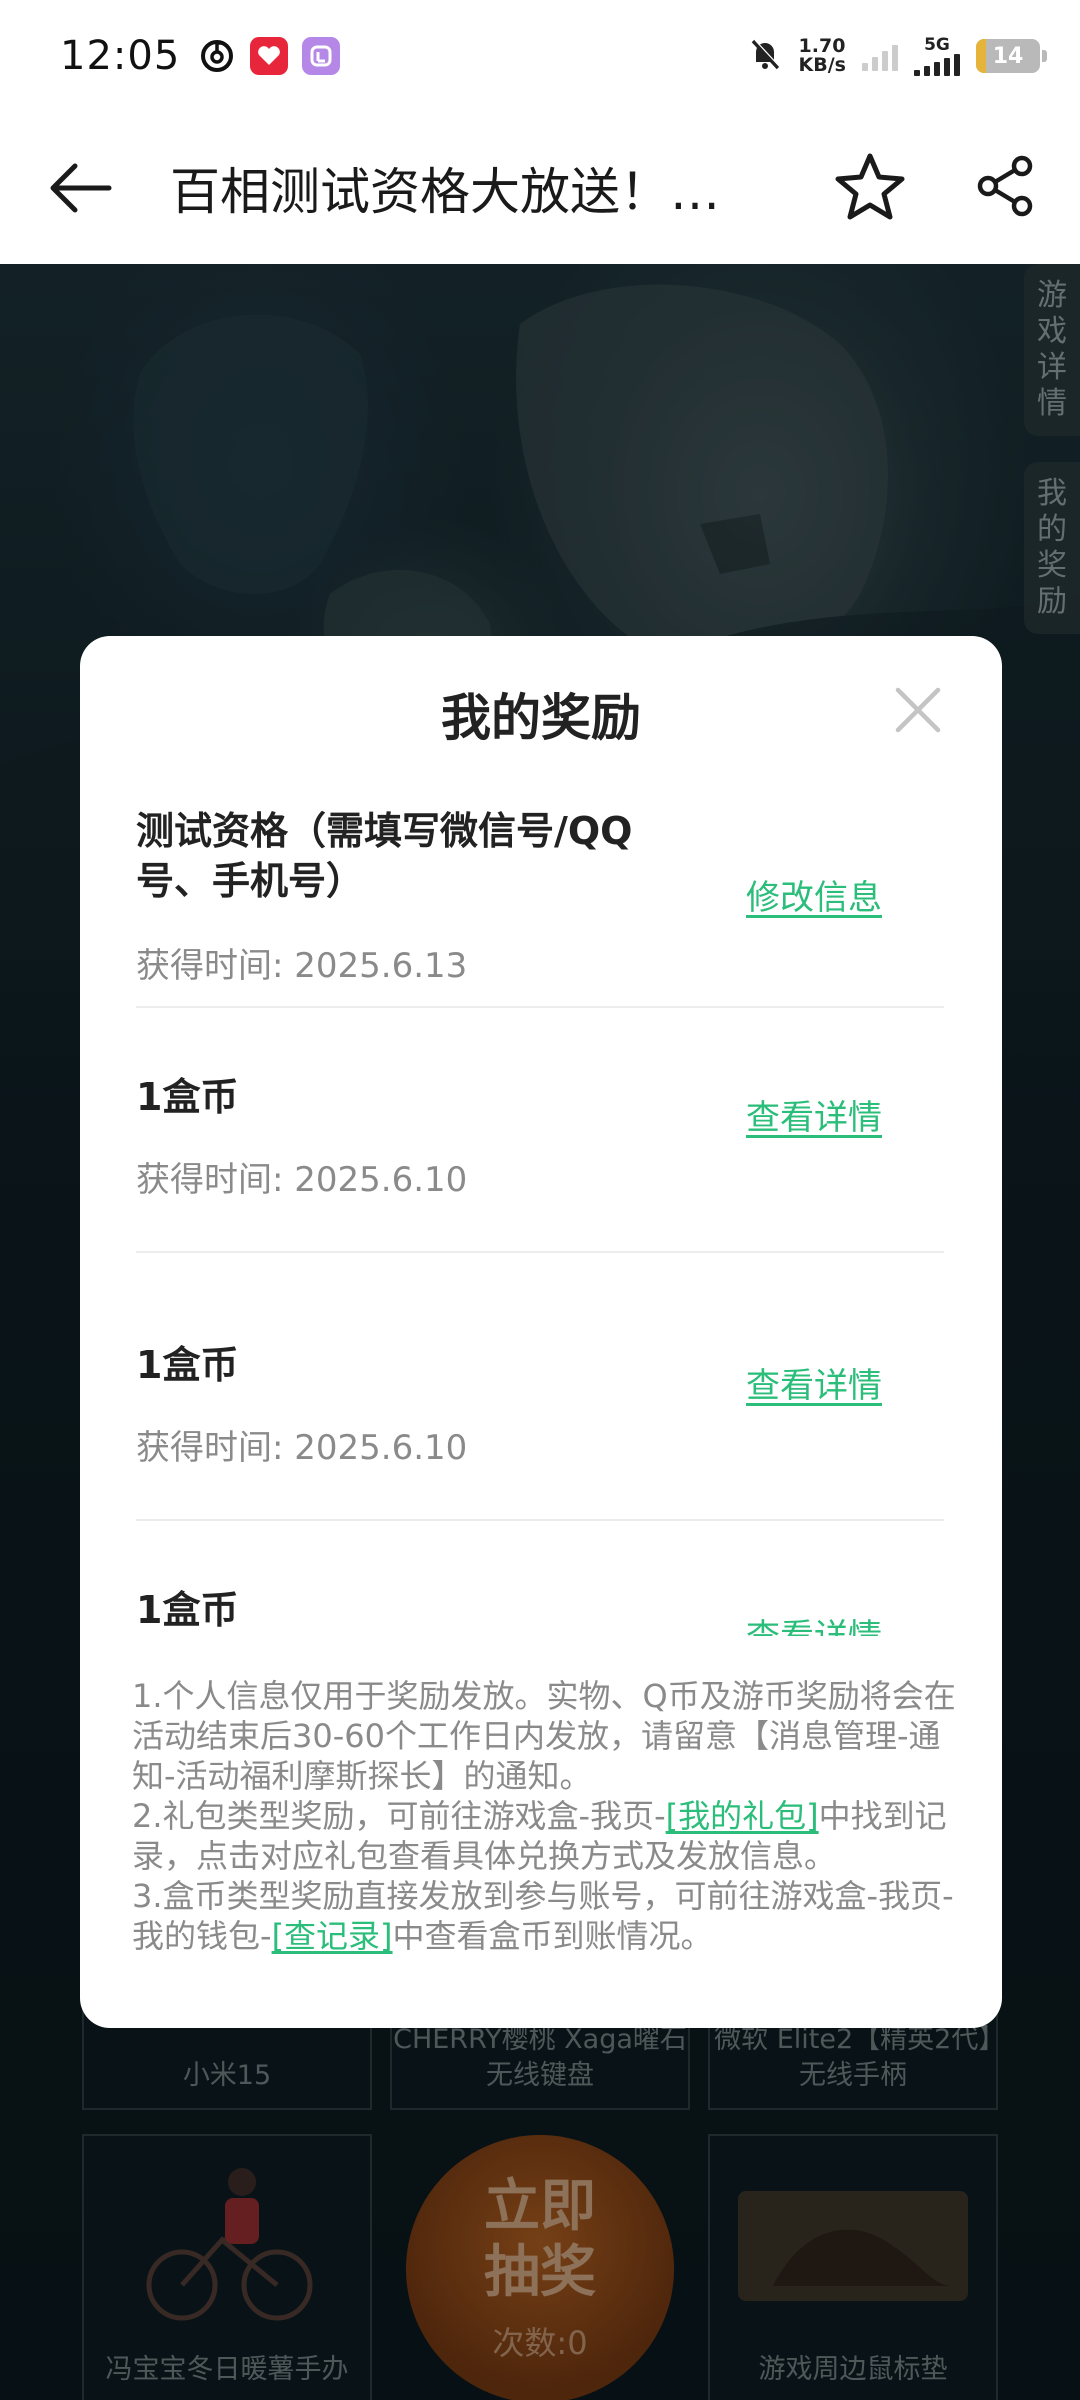  Describe the element at coordinates (269, 56) in the screenshot. I see `shopping-app-icon` at that location.